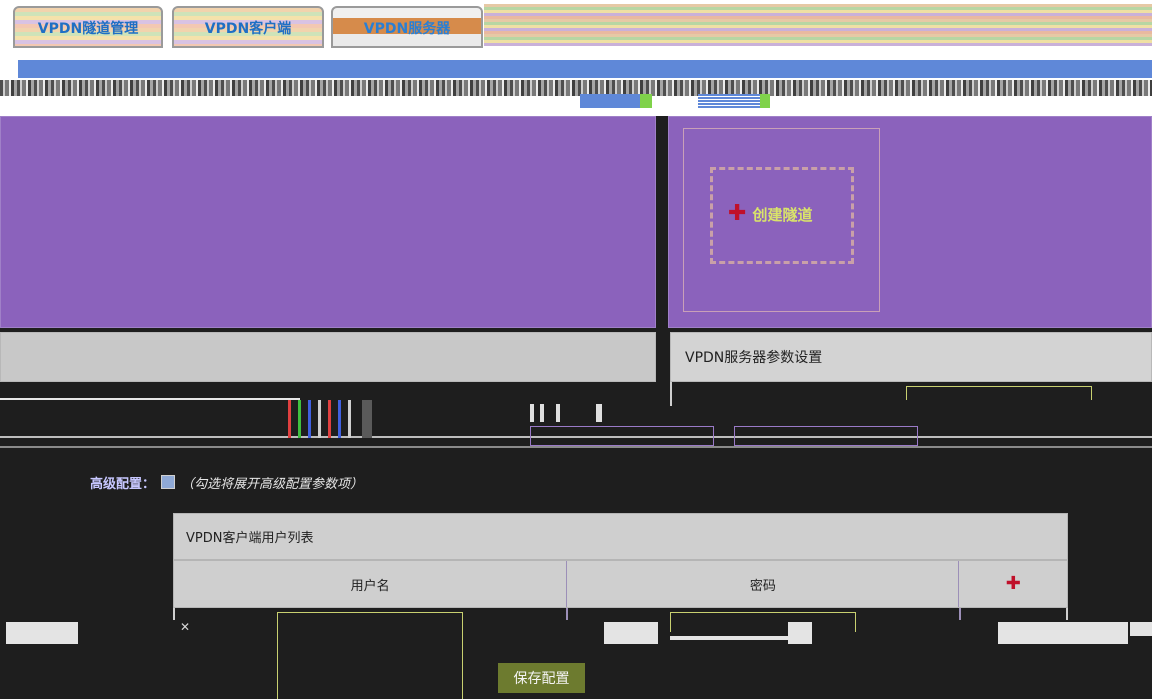 The width and height of the screenshot is (1152, 699). I want to click on user-table-header: VPDN客户端用户列表, so click(620, 536).